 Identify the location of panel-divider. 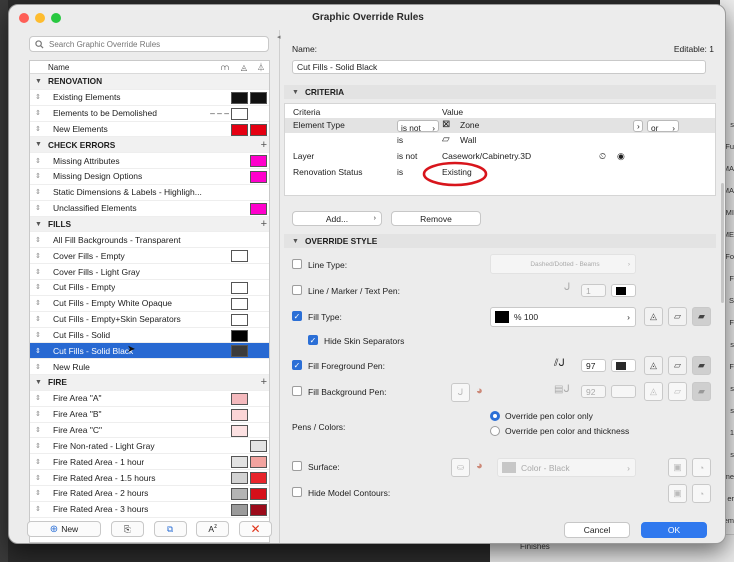
(279, 286).